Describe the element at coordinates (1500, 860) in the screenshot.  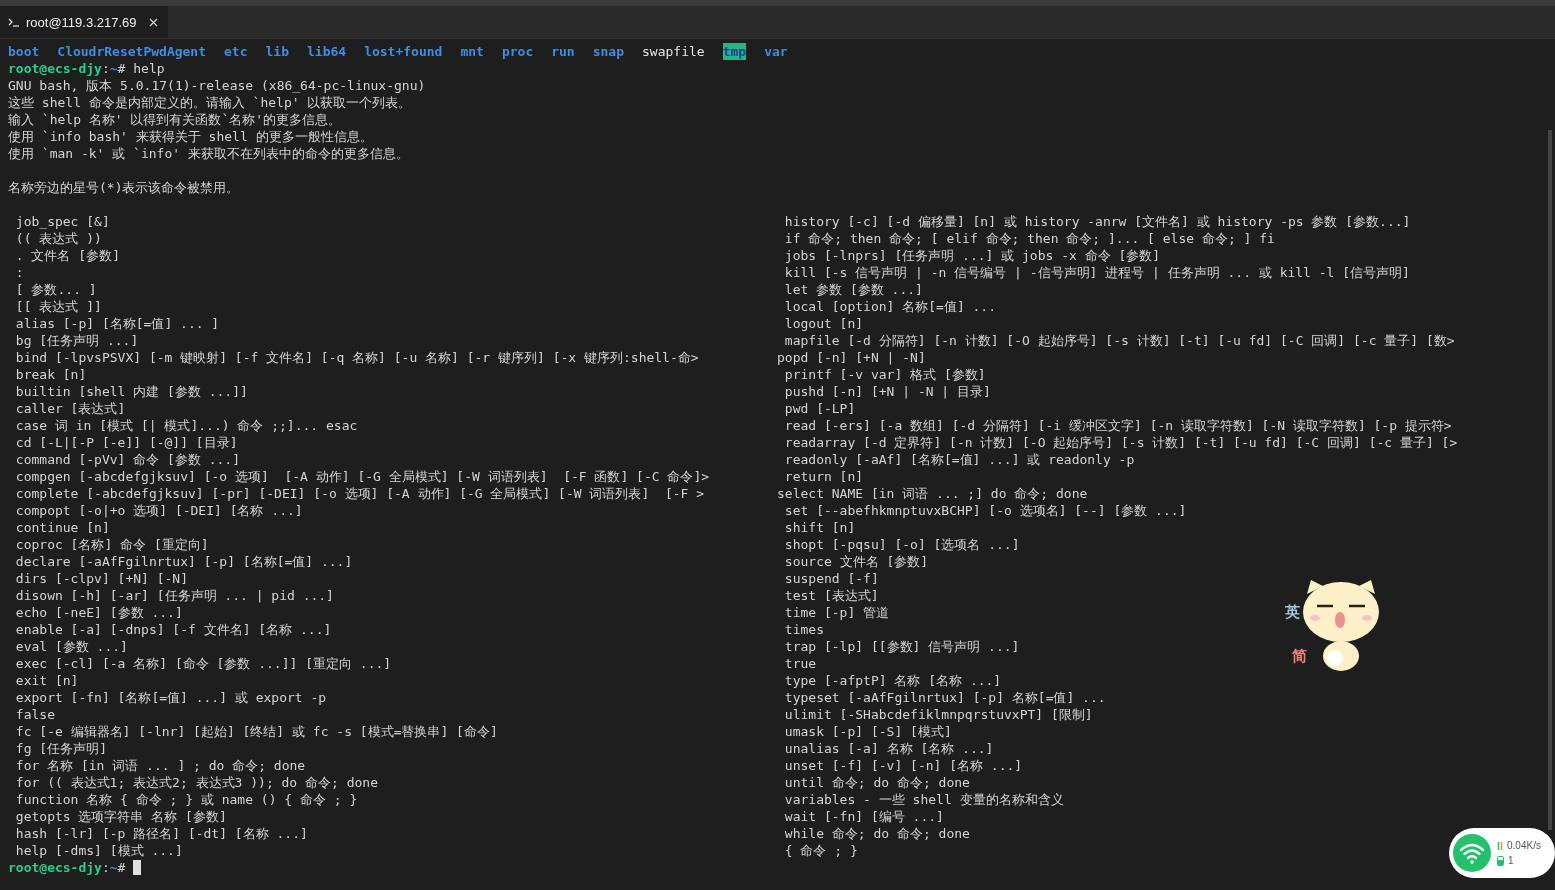
I see `device-icon` at that location.